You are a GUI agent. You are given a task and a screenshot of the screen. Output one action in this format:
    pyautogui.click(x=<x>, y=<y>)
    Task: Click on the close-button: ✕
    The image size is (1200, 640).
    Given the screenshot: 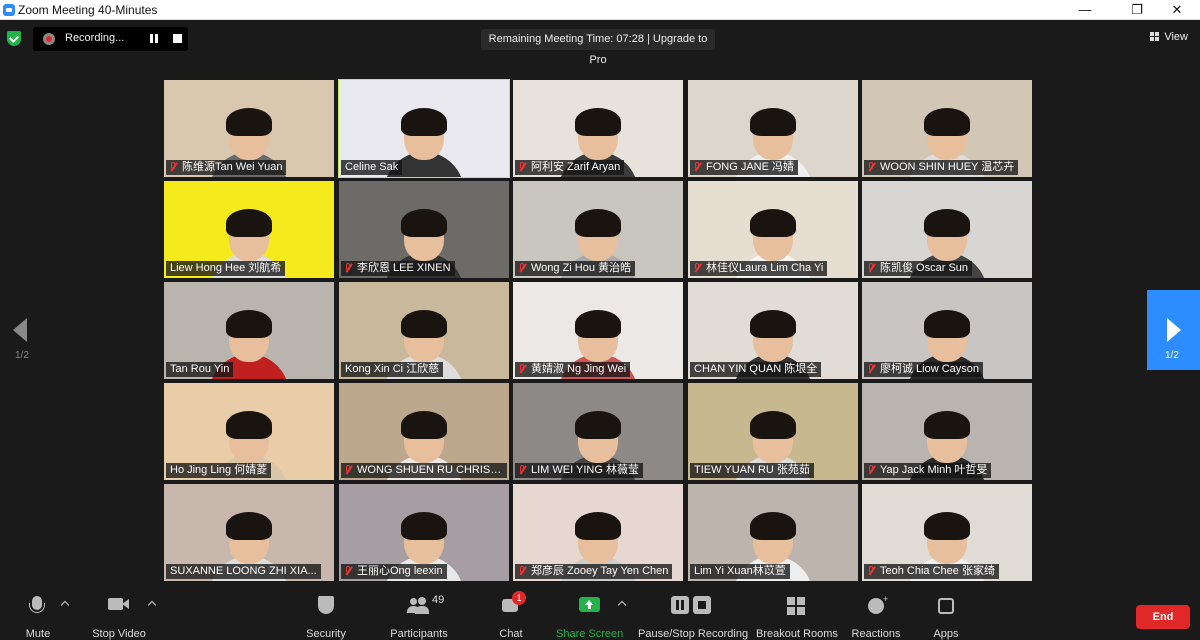 What is the action you would take?
    pyautogui.click(x=1177, y=10)
    